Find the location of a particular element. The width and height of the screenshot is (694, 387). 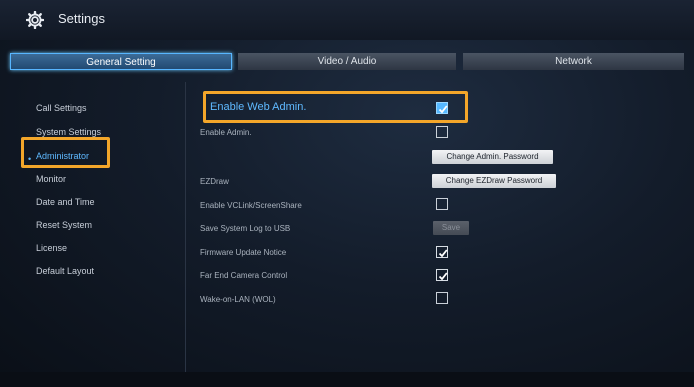

wake-on-lan-label: Wake-on-LAN (WOL) is located at coordinates (238, 299).